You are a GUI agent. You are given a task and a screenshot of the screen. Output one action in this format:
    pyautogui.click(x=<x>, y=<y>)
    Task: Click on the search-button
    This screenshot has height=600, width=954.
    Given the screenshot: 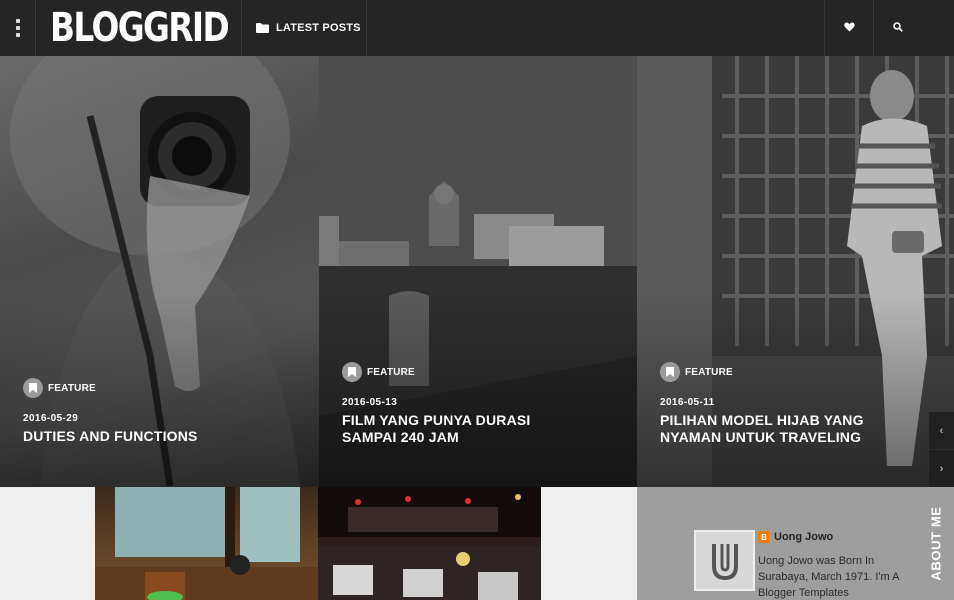 What is the action you would take?
    pyautogui.click(x=897, y=28)
    